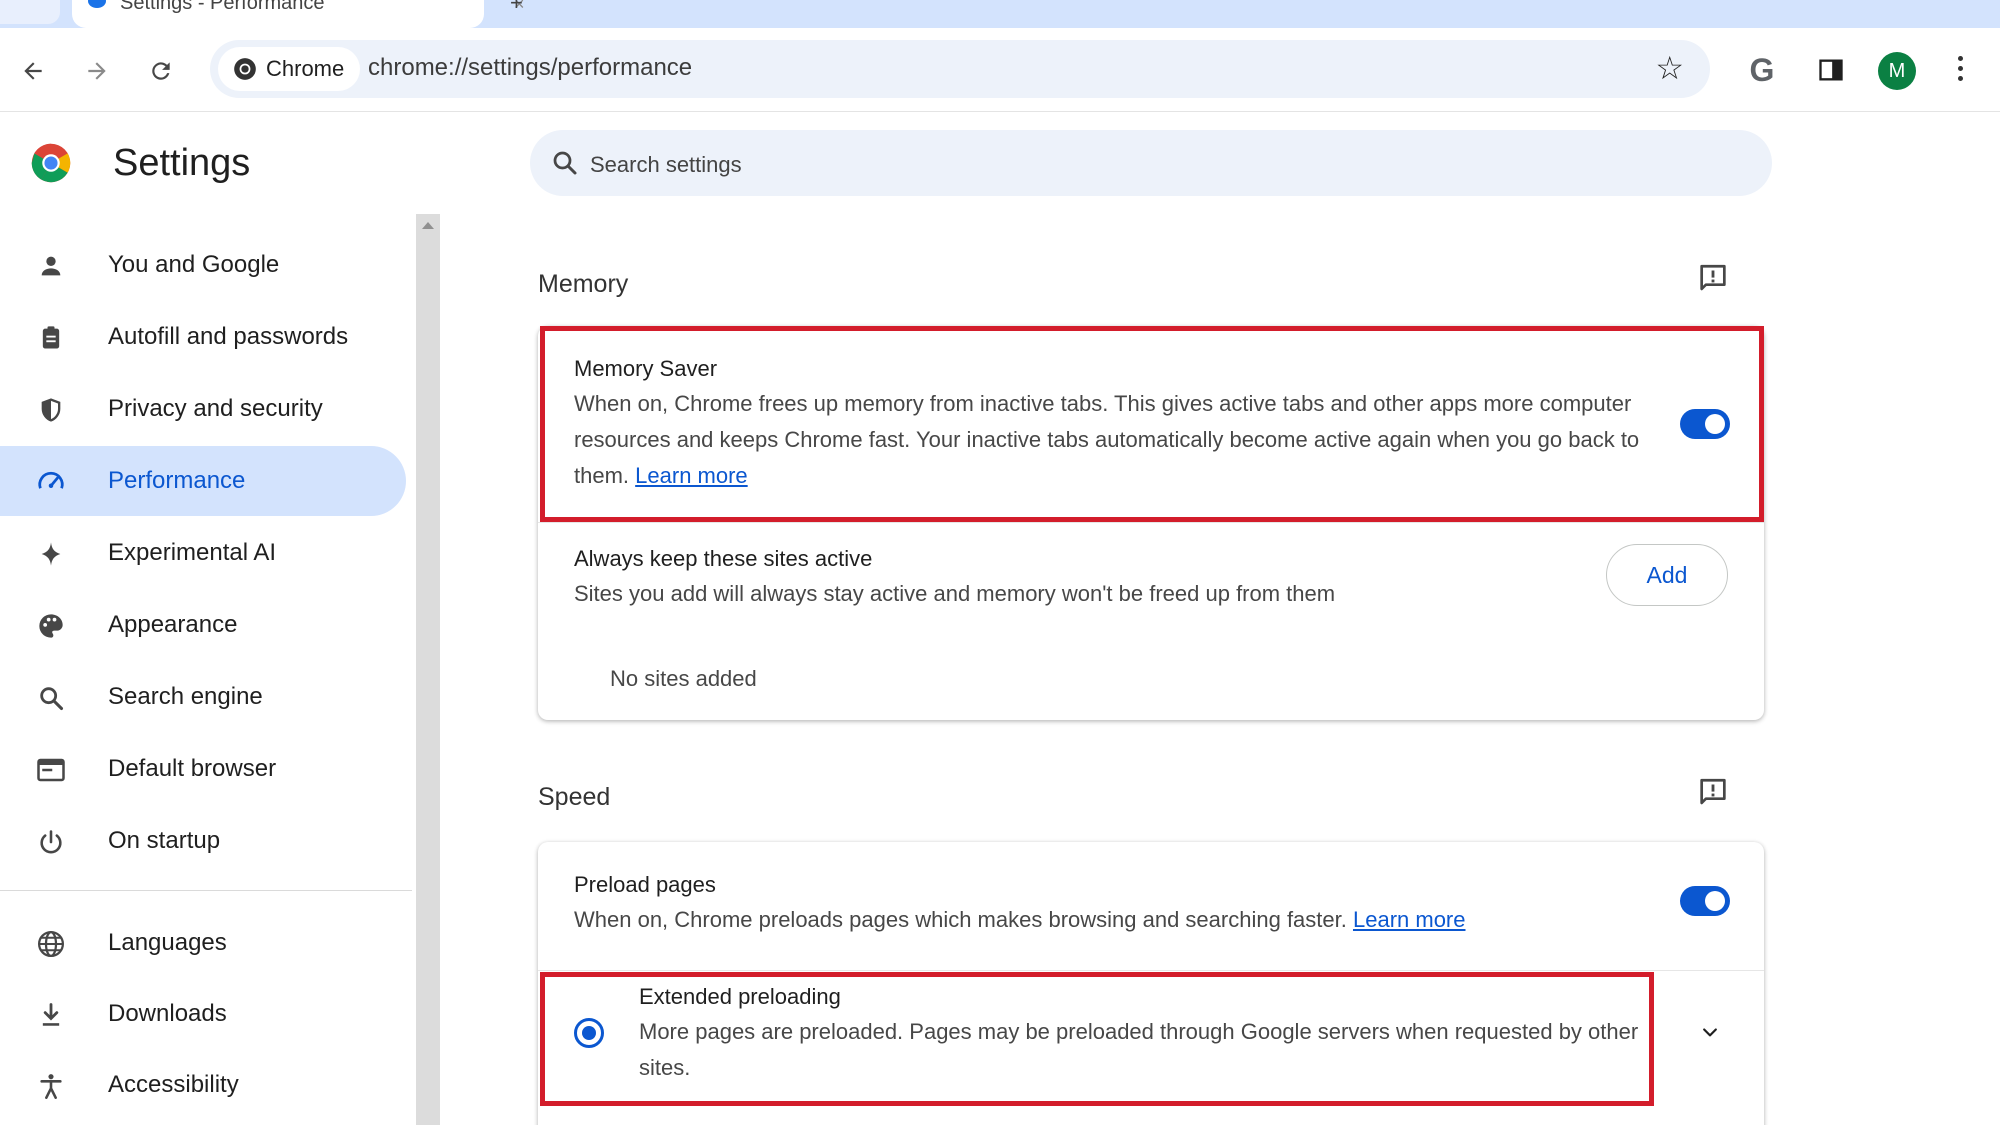 The height and width of the screenshot is (1125, 2000). I want to click on sidebar-item-default-browser: Default browser, so click(203, 769).